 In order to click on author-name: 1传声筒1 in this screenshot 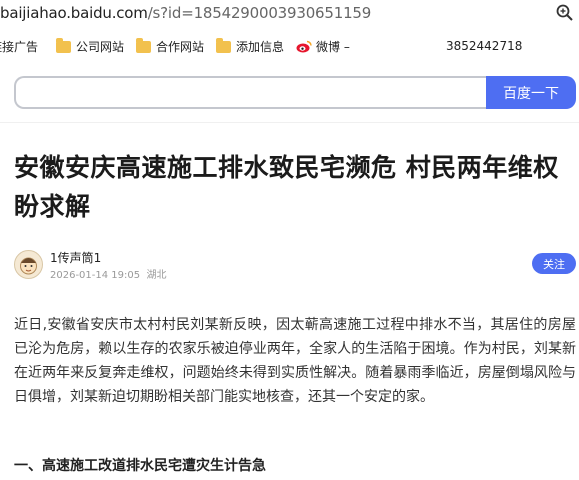, I will do `click(75, 257)`.